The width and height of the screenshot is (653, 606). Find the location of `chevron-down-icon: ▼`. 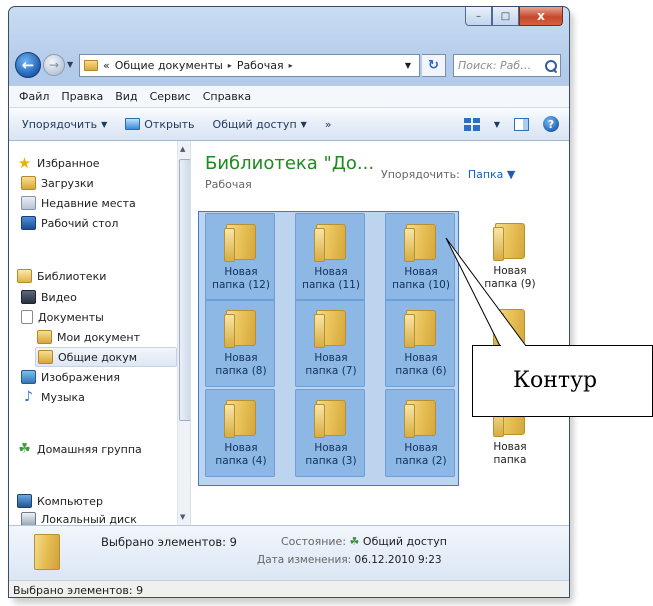

chevron-down-icon: ▼ is located at coordinates (303, 124).